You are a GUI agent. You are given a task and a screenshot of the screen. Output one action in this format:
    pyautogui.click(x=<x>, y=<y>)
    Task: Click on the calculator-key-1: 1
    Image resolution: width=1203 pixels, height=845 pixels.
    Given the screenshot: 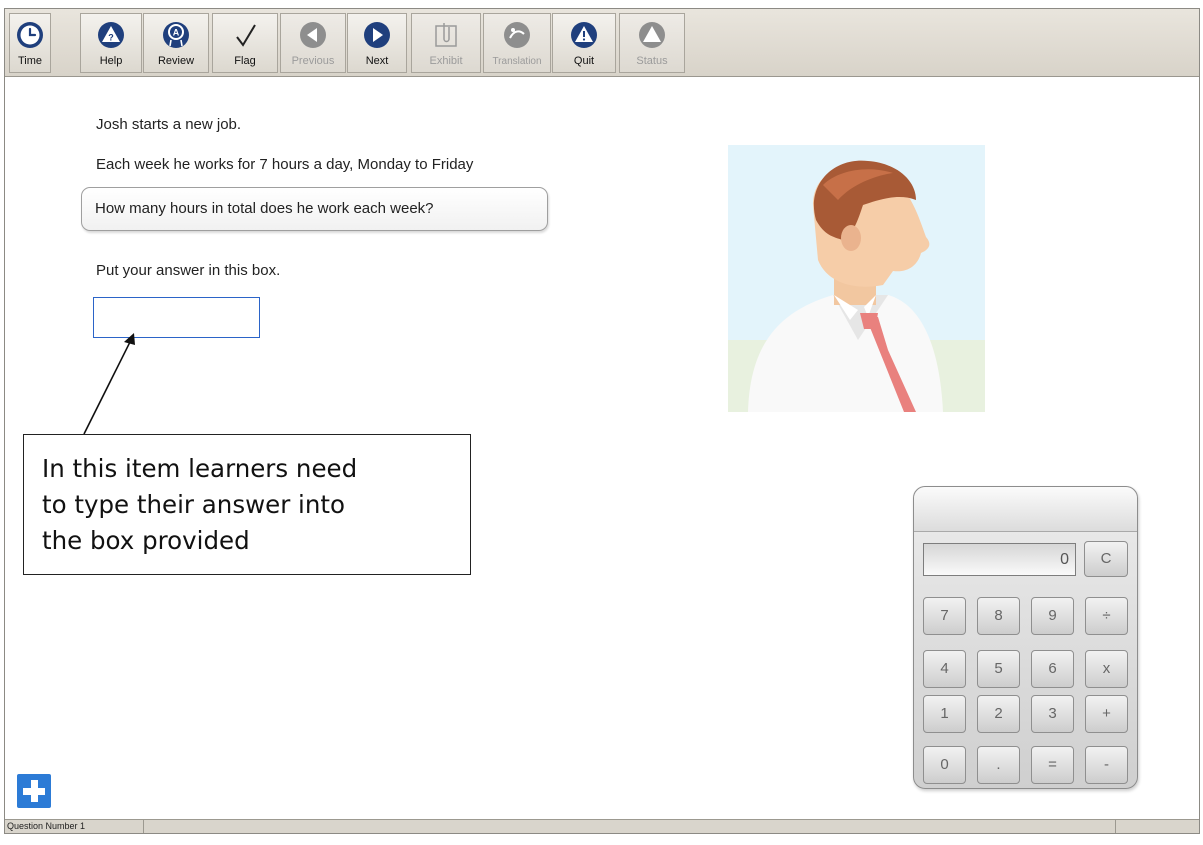 What is the action you would take?
    pyautogui.click(x=944, y=714)
    